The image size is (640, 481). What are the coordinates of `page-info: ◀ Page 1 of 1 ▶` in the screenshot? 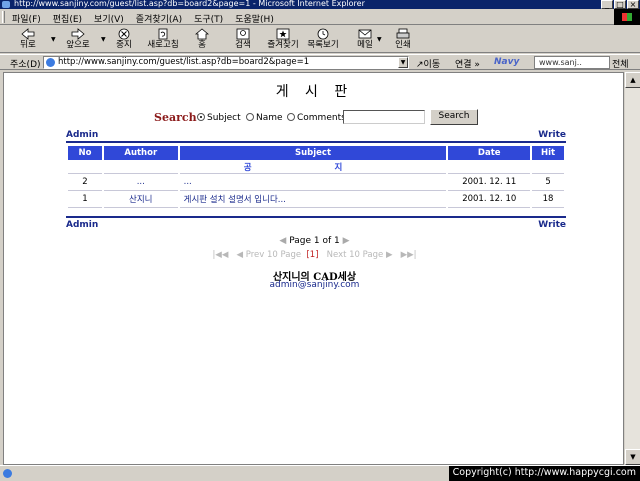 It's located at (314, 241).